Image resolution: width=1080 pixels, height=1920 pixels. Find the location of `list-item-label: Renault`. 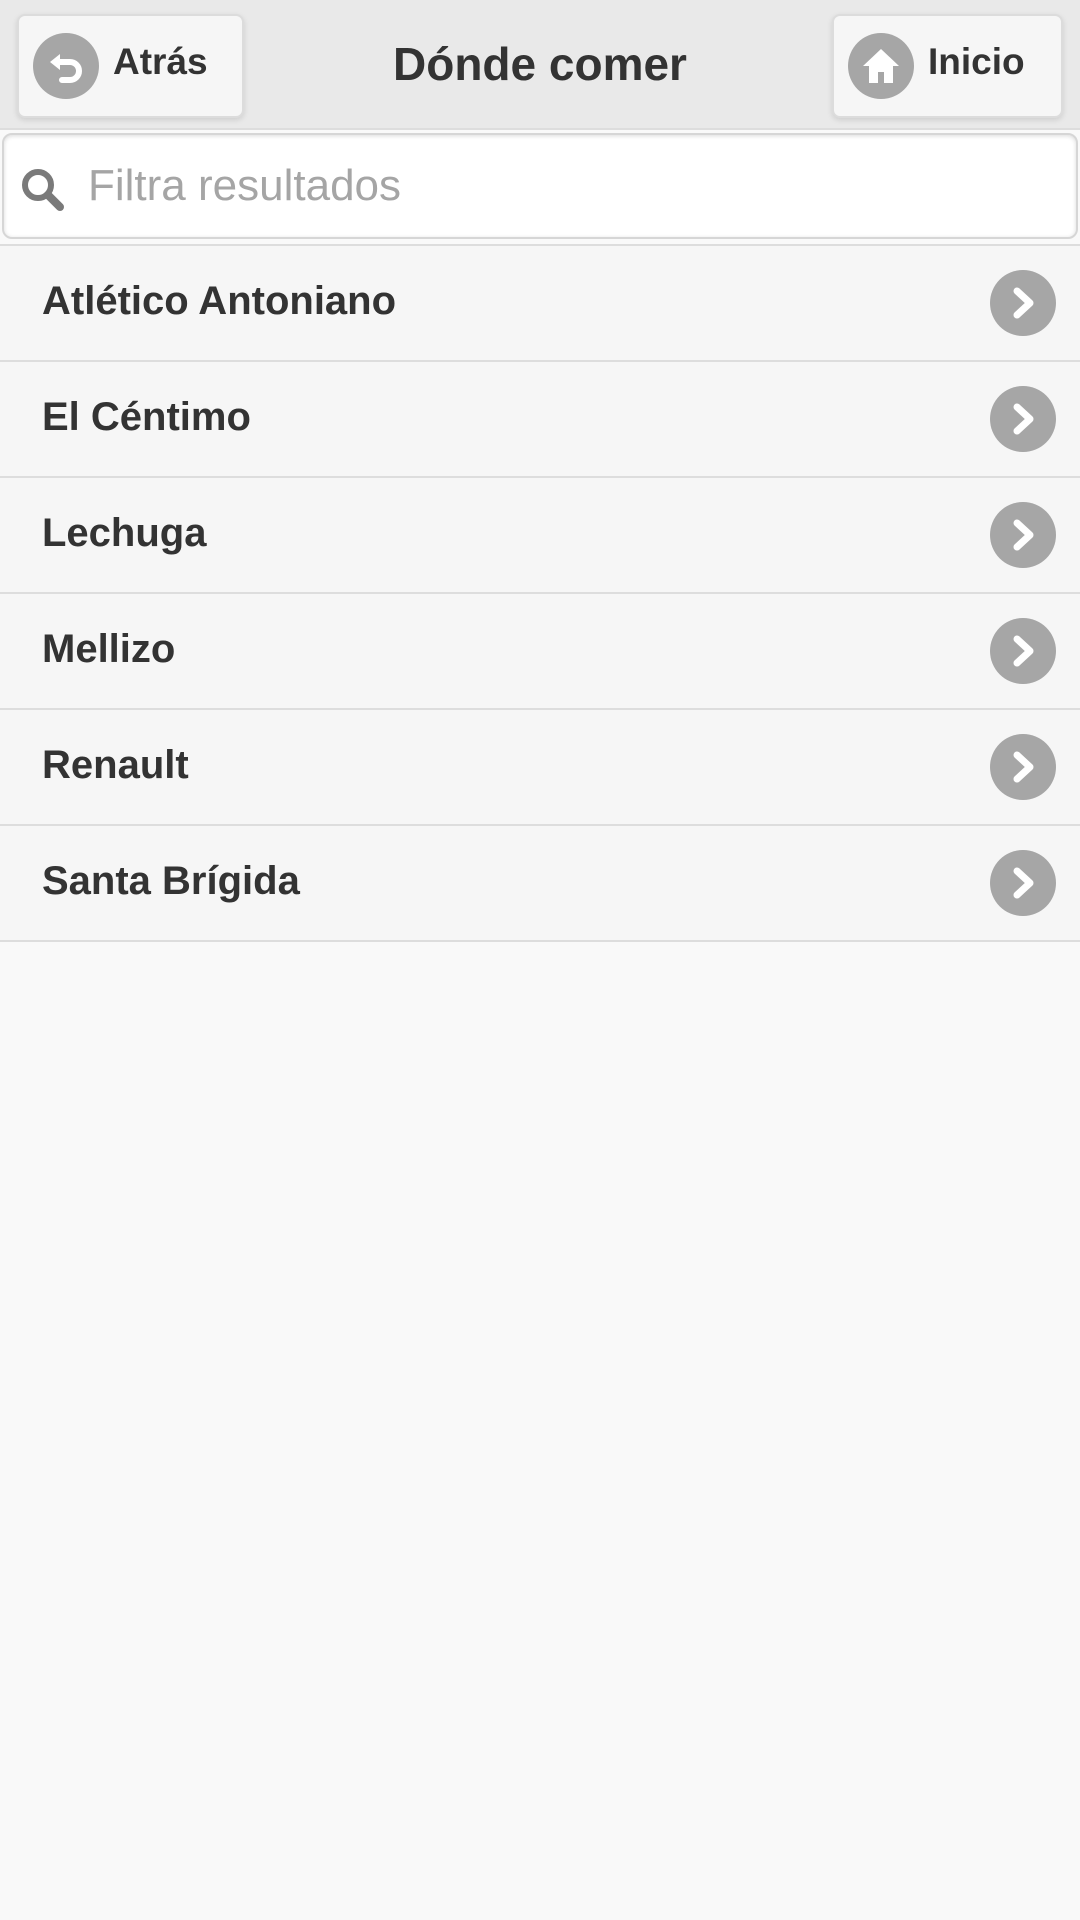

list-item-label: Renault is located at coordinates (115, 765).